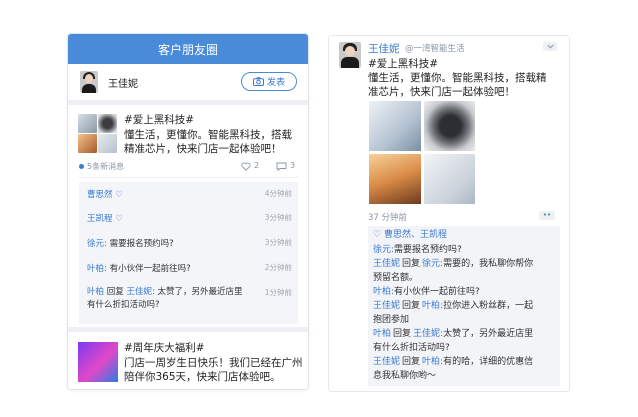 The image size is (638, 417). Describe the element at coordinates (382, 334) in the screenshot. I see `user-name: 叶柏` at that location.